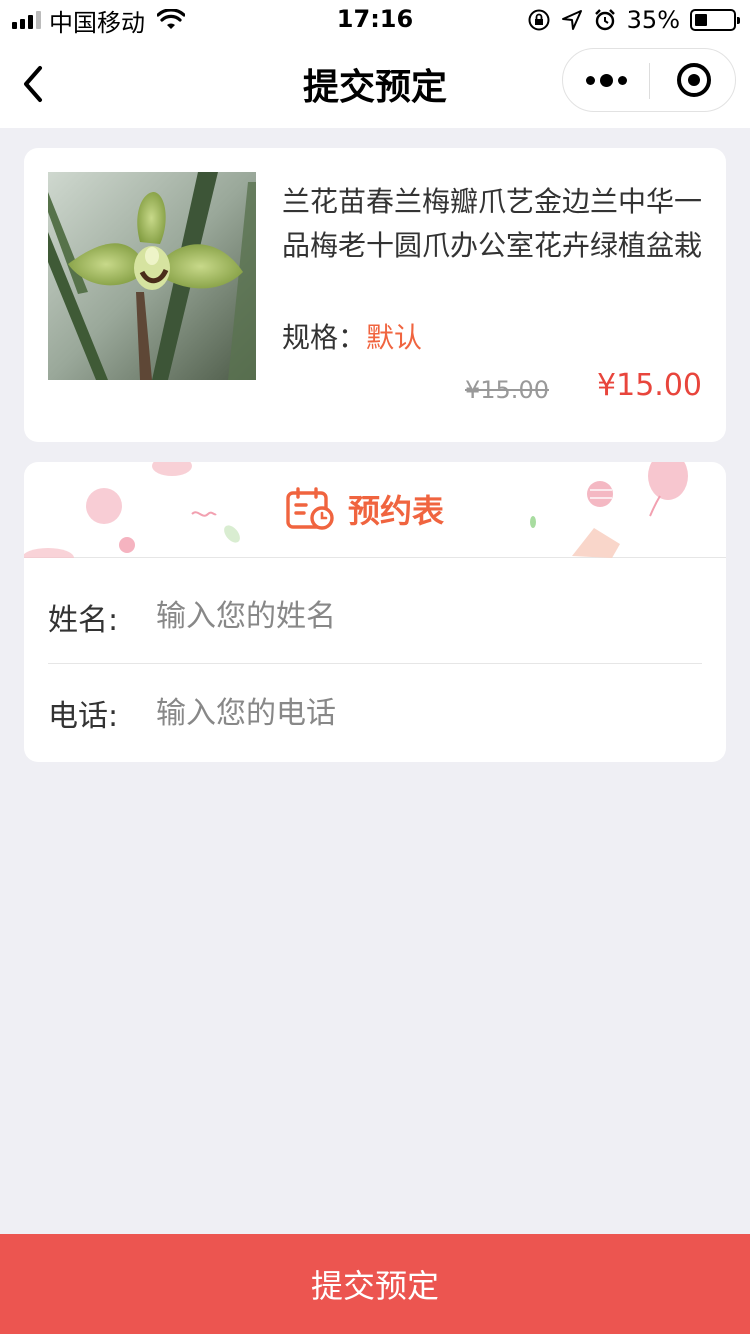 Image resolution: width=750 pixels, height=1334 pixels. I want to click on capsule-close-button, so click(693, 80).